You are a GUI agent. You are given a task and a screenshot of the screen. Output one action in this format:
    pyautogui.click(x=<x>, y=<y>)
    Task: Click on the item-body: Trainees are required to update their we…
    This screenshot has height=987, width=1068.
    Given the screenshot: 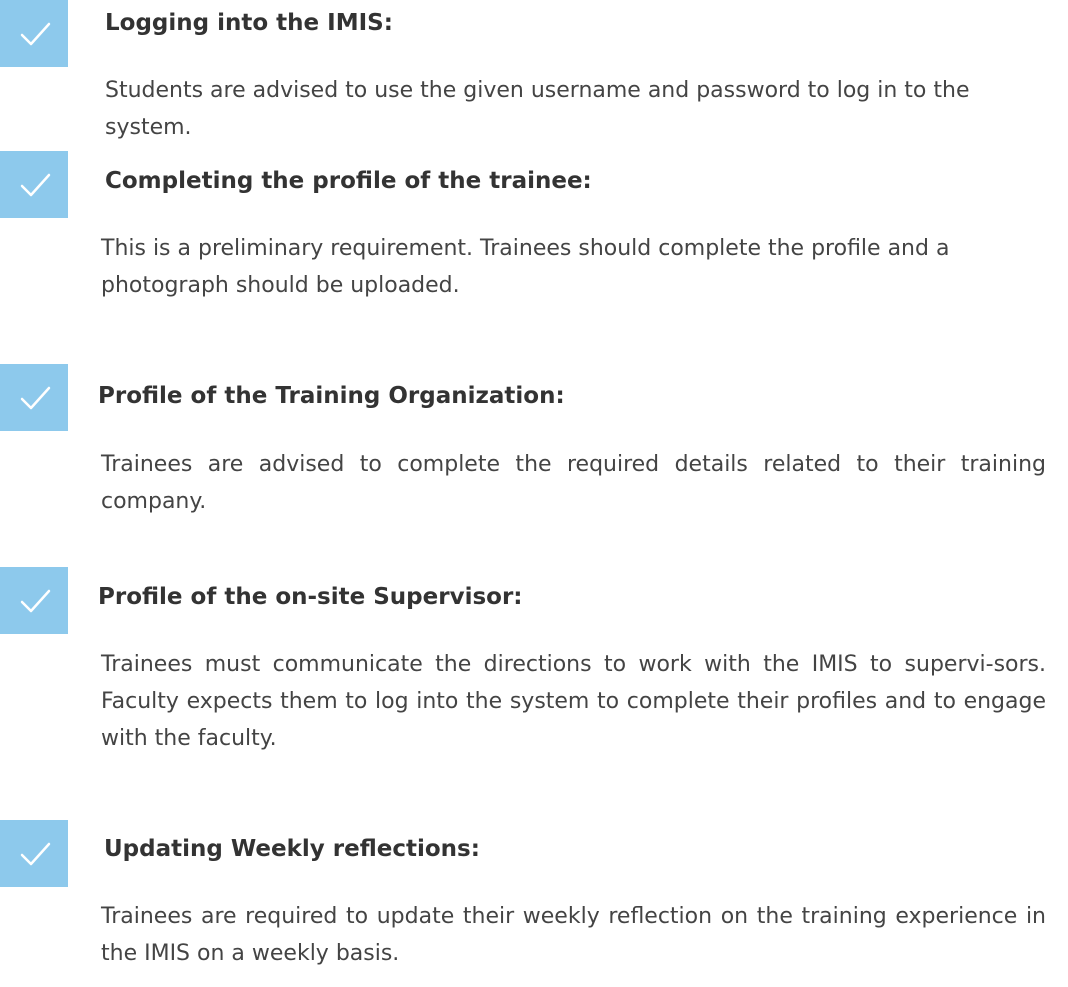 What is the action you would take?
    pyautogui.click(x=573, y=935)
    